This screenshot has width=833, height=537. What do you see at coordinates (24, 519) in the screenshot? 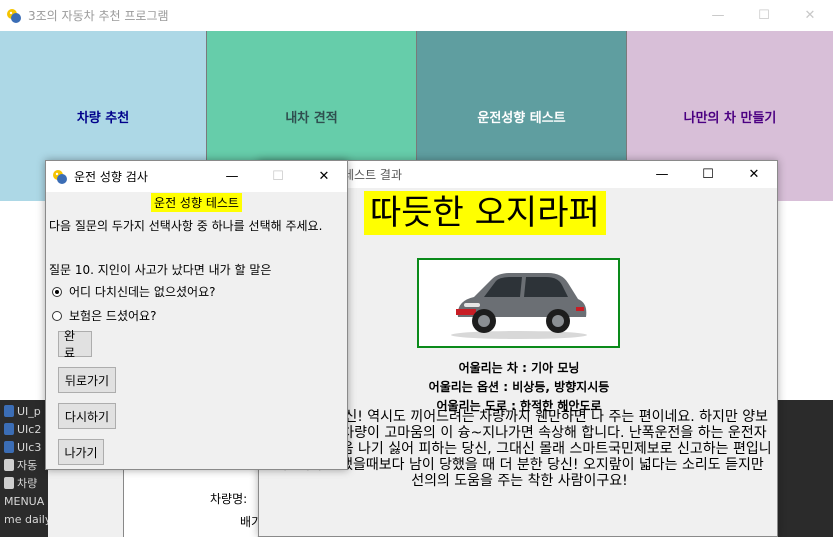
I see `list-item: me daily` at bounding box center [24, 519].